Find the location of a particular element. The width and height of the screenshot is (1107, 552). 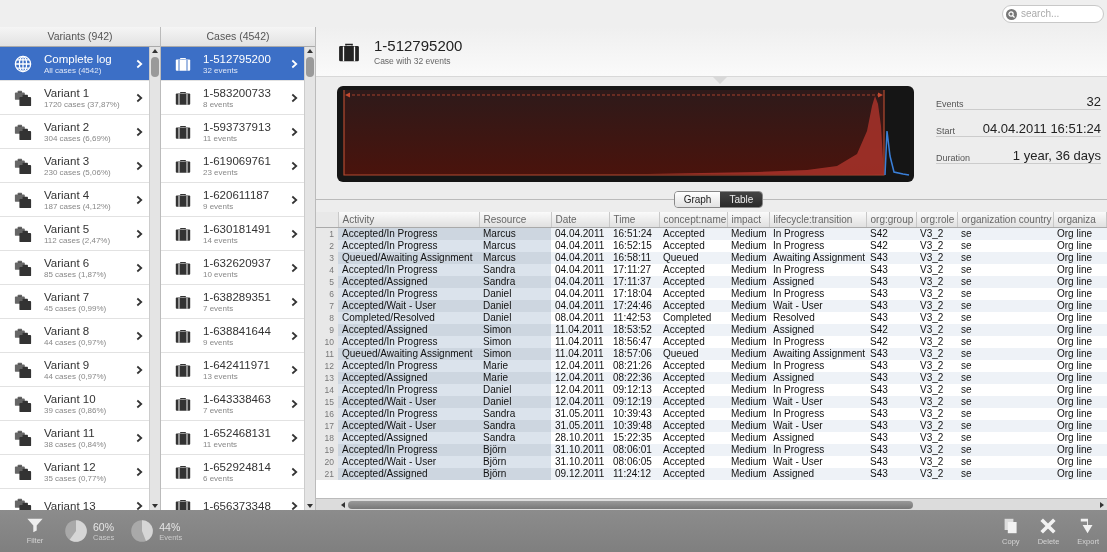

table-cell: Assigned is located at coordinates (817, 282).